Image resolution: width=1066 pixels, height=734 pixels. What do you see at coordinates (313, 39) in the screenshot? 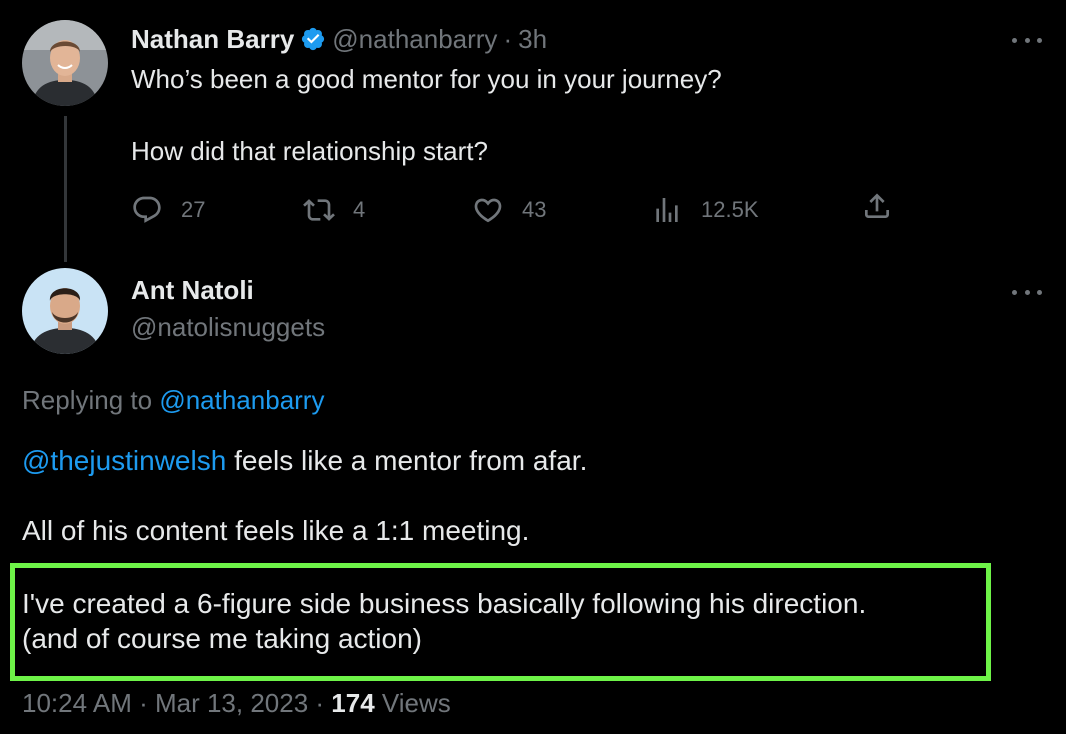
I see `verified-badge-icon` at bounding box center [313, 39].